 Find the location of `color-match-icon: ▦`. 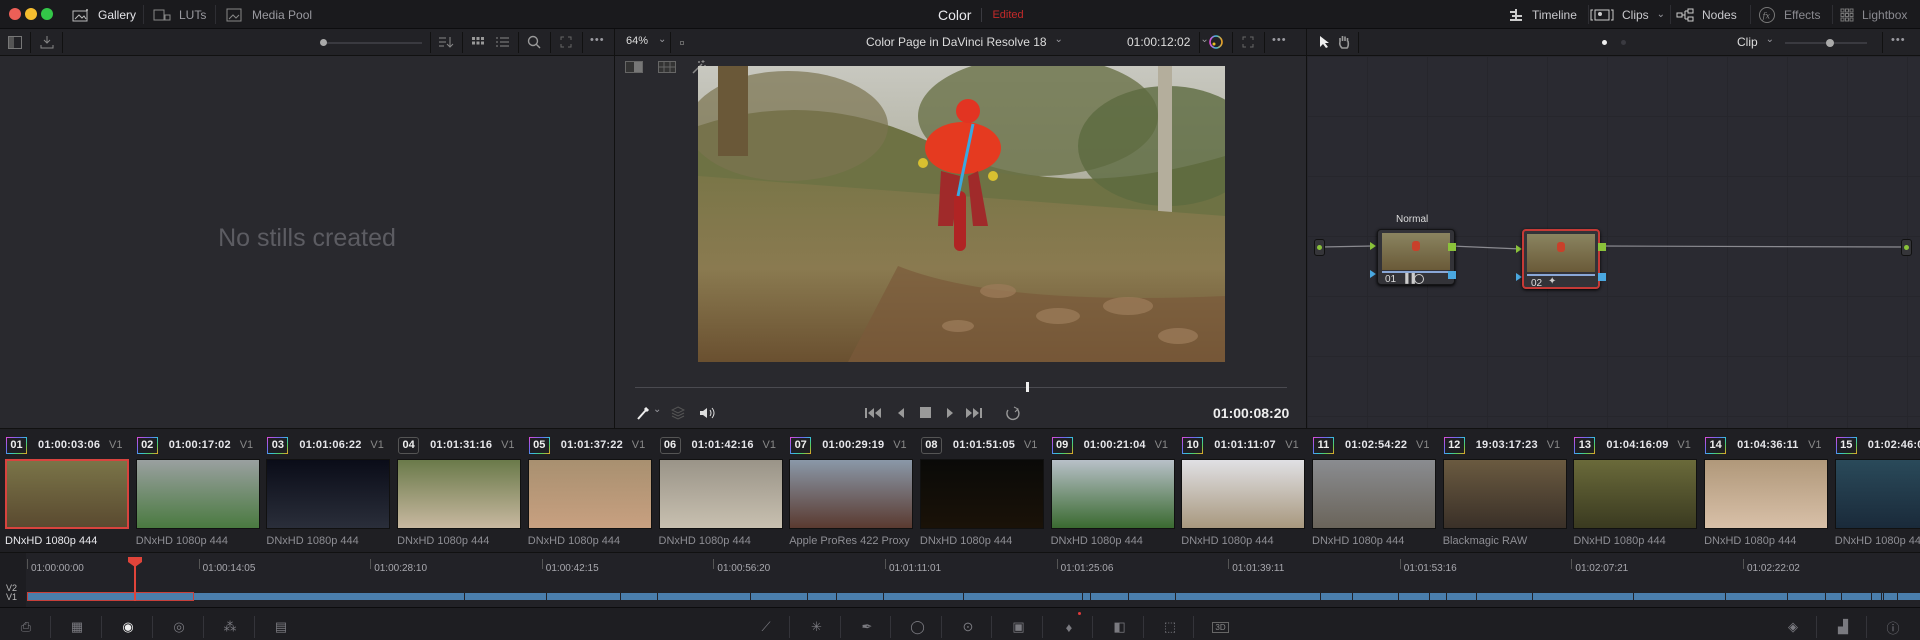

color-match-icon: ▦ is located at coordinates (77, 627).